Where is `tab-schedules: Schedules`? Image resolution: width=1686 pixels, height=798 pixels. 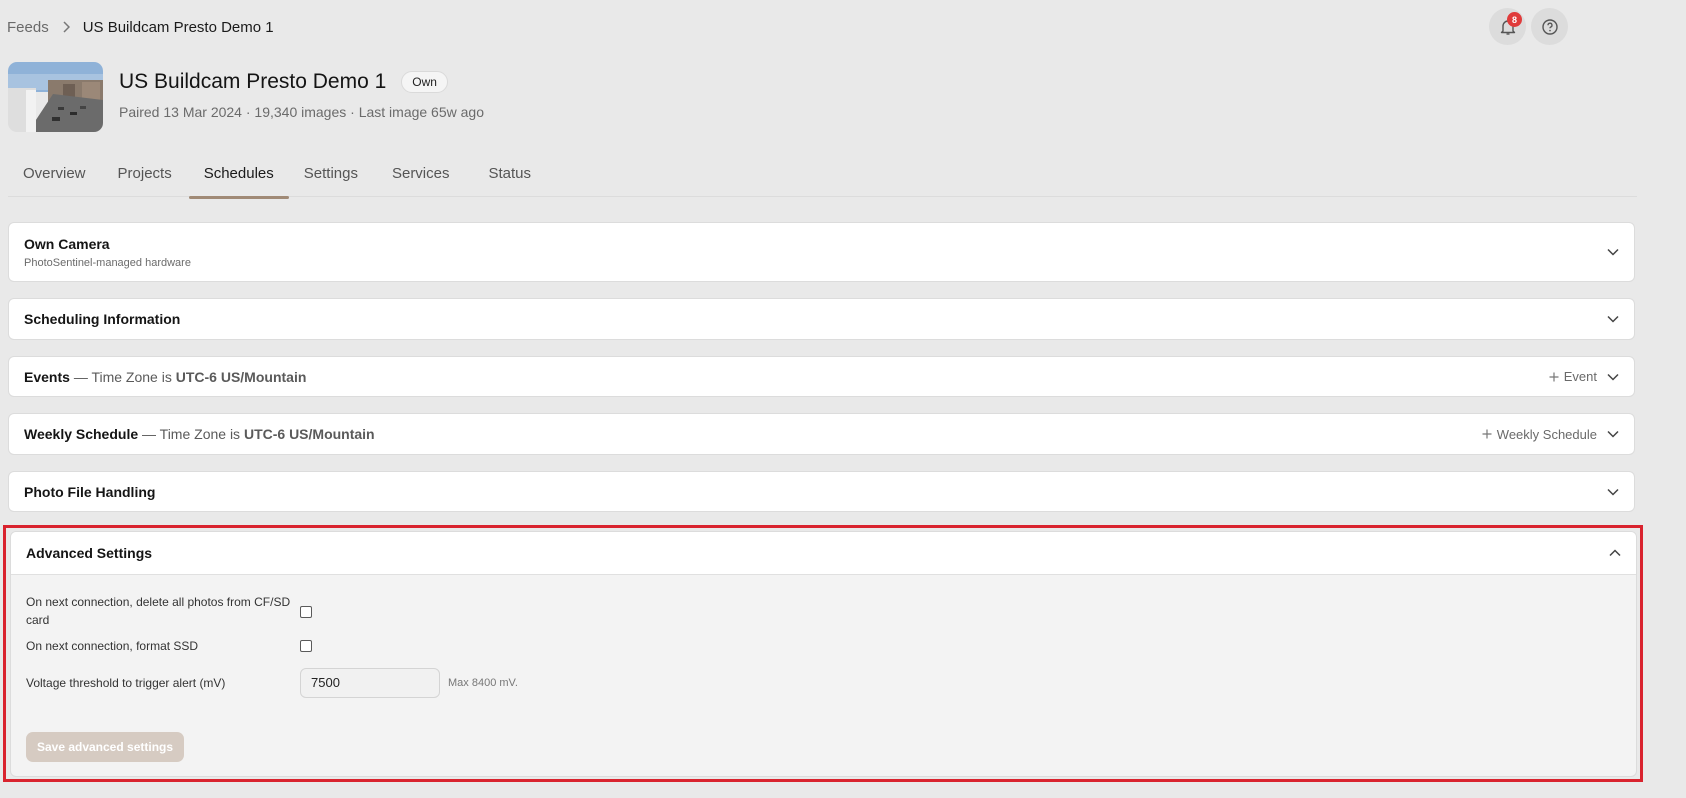 tab-schedules: Schedules is located at coordinates (238, 178).